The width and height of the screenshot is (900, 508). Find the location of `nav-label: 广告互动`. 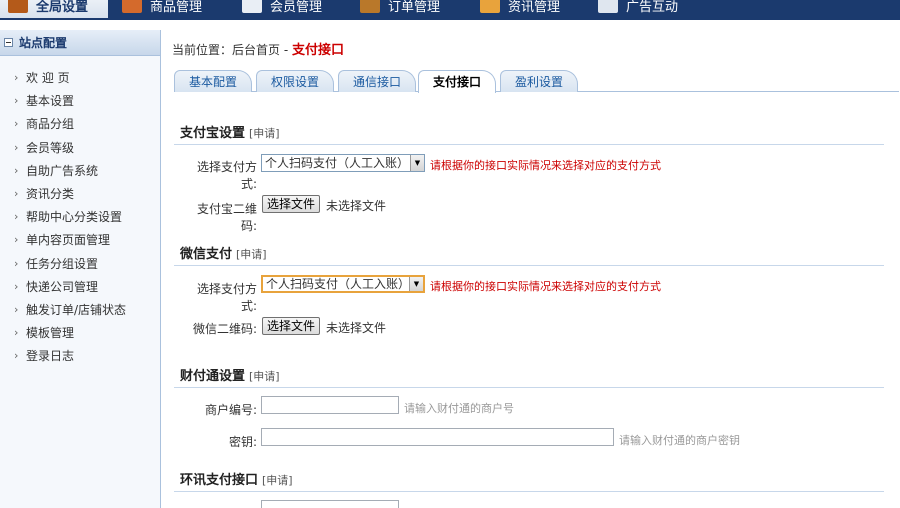

nav-label: 广告互动 is located at coordinates (652, 7).